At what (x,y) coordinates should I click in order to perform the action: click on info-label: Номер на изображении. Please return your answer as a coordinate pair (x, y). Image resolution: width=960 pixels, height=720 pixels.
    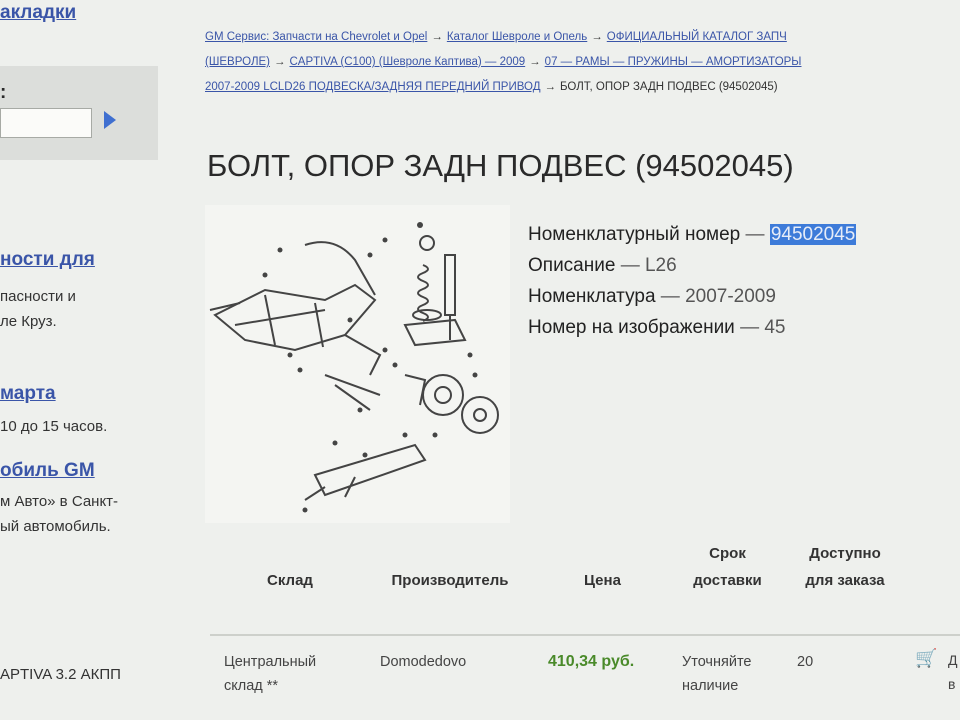
    Looking at the image, I should click on (631, 327).